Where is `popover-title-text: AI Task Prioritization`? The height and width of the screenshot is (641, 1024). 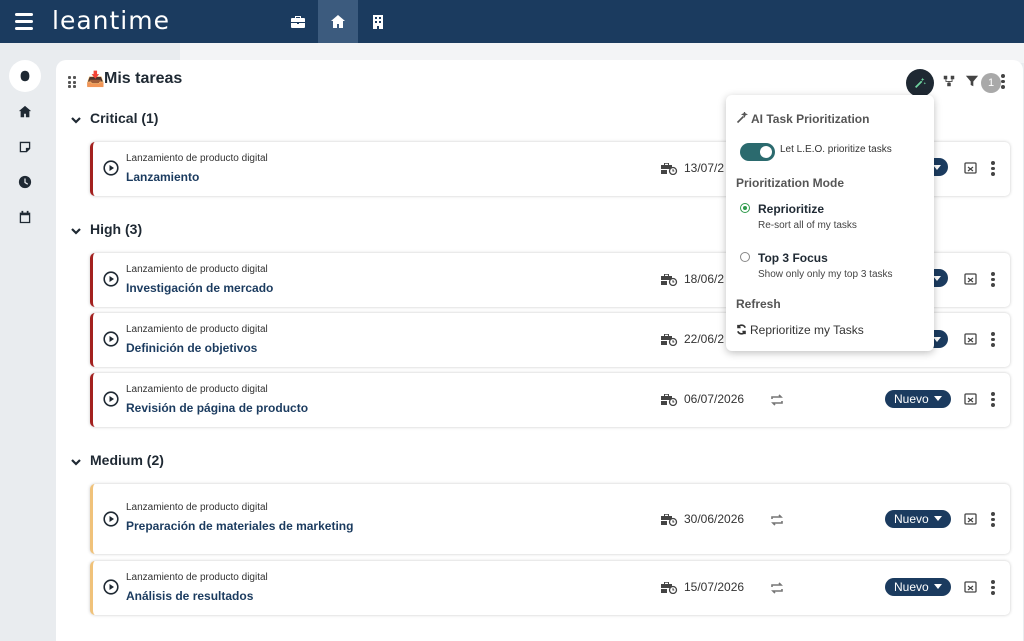 popover-title-text: AI Task Prioritization is located at coordinates (810, 119).